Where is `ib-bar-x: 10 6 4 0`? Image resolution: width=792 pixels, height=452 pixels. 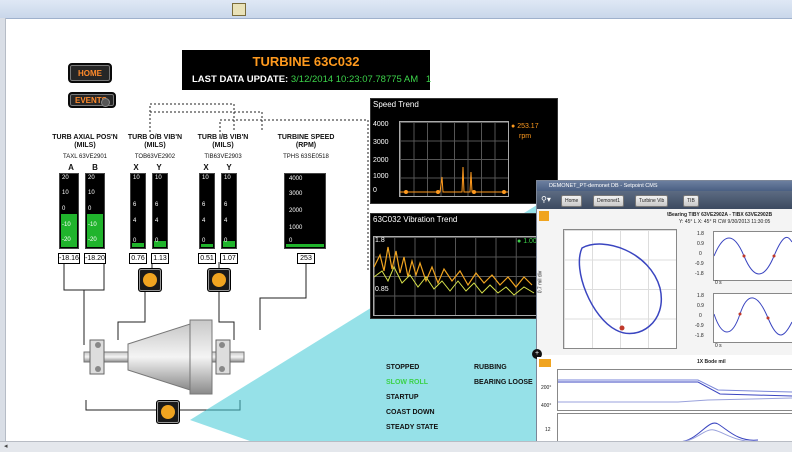 ib-bar-x: 10 6 4 0 is located at coordinates (207, 211).